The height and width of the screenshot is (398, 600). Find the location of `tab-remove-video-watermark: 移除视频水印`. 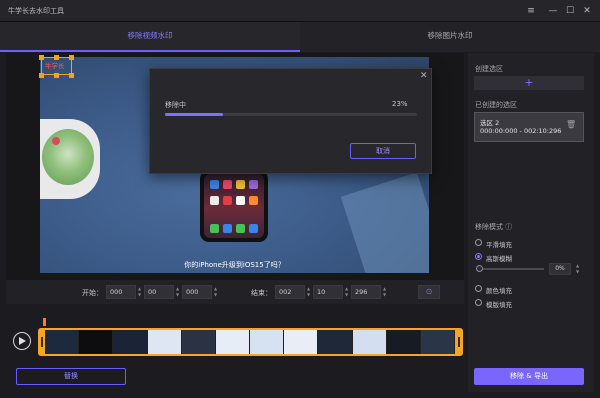

tab-remove-video-watermark: 移除视频水印 is located at coordinates (150, 37).